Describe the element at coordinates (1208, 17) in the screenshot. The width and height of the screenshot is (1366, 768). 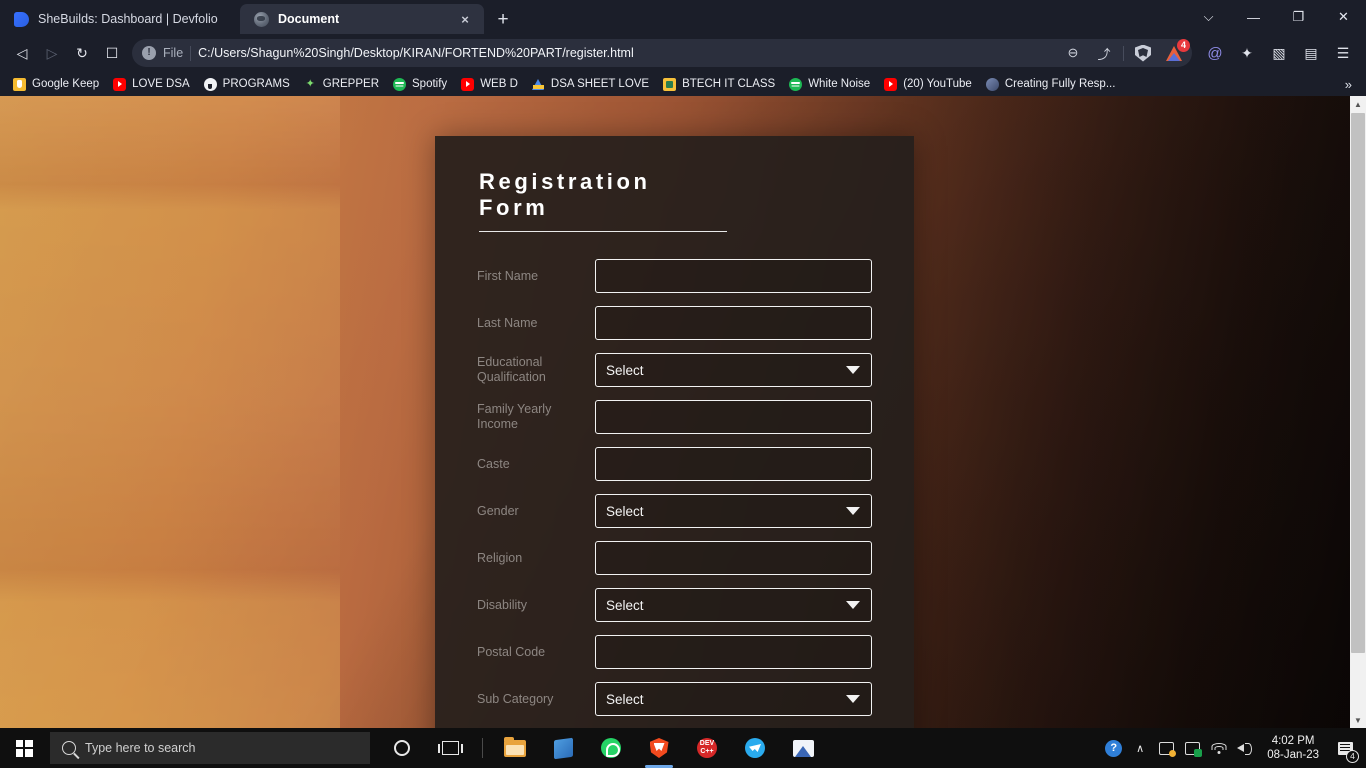
I see `tab-search-icon: ⌵` at that location.